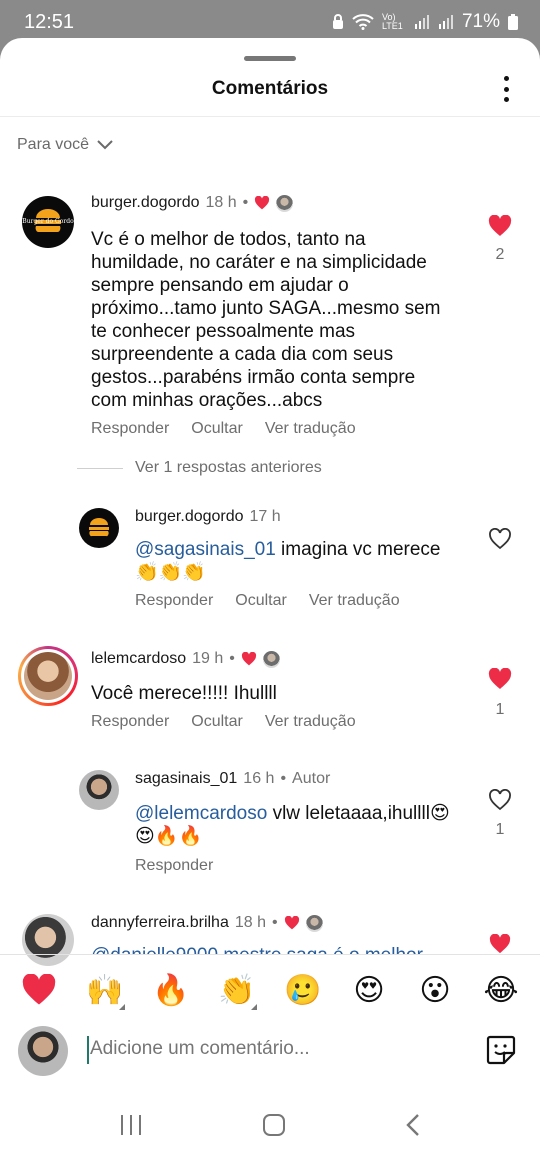 The width and height of the screenshot is (540, 1158). What do you see at coordinates (160, 923) in the screenshot?
I see `username: dannyferreira.brilha` at bounding box center [160, 923].